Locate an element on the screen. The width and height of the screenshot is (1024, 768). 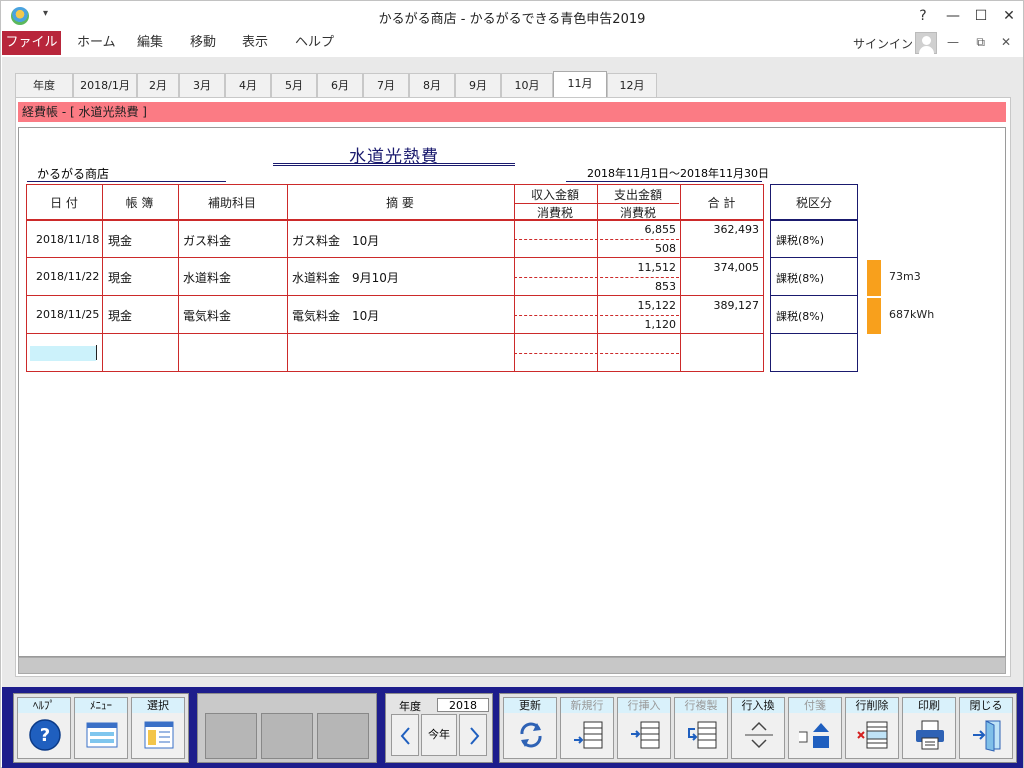
swap-row-button: 行入換 is located at coordinates (758, 728).